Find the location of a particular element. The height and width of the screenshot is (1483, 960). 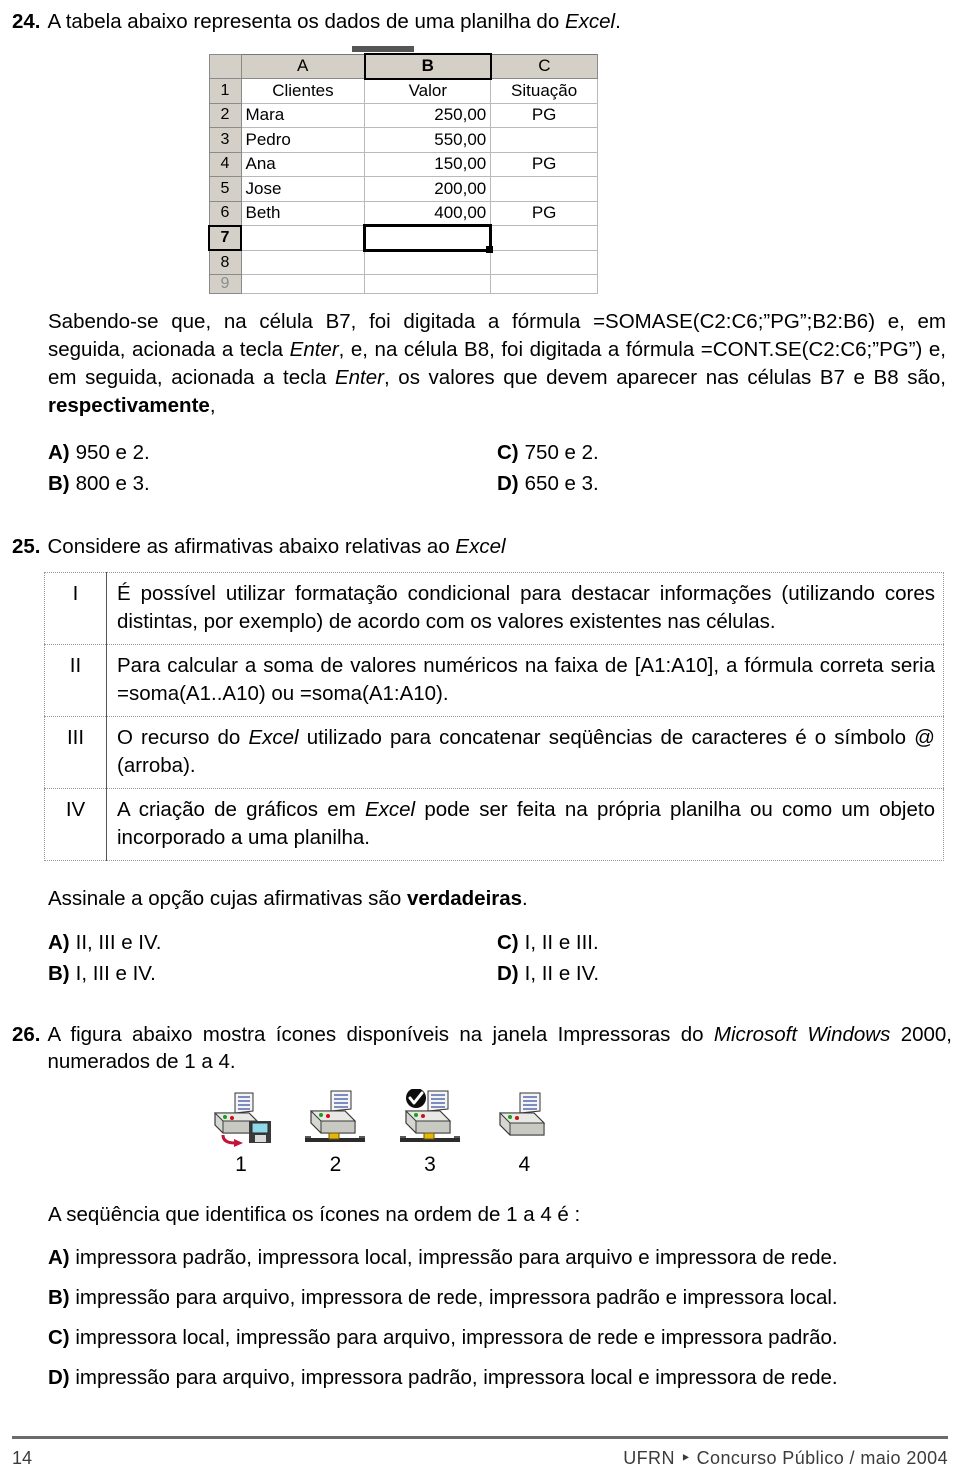

cell-b9 is located at coordinates (428, 284).